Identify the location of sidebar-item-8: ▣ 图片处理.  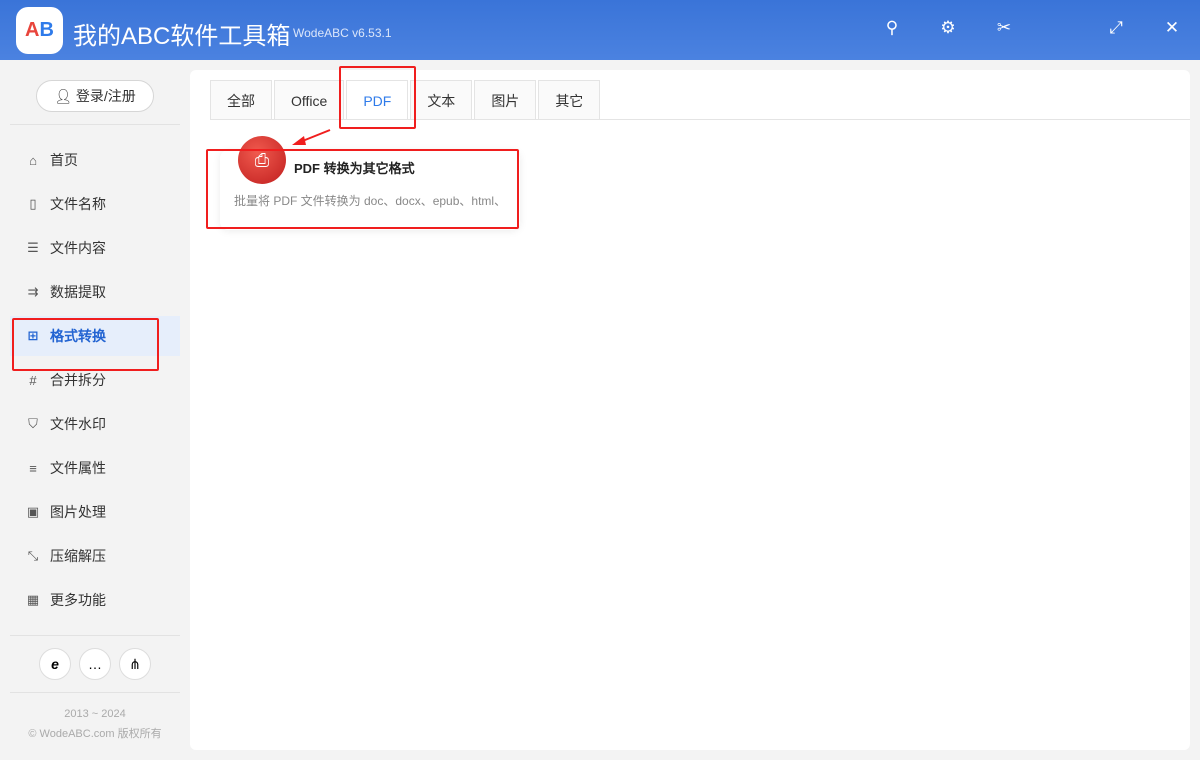
(95, 512).